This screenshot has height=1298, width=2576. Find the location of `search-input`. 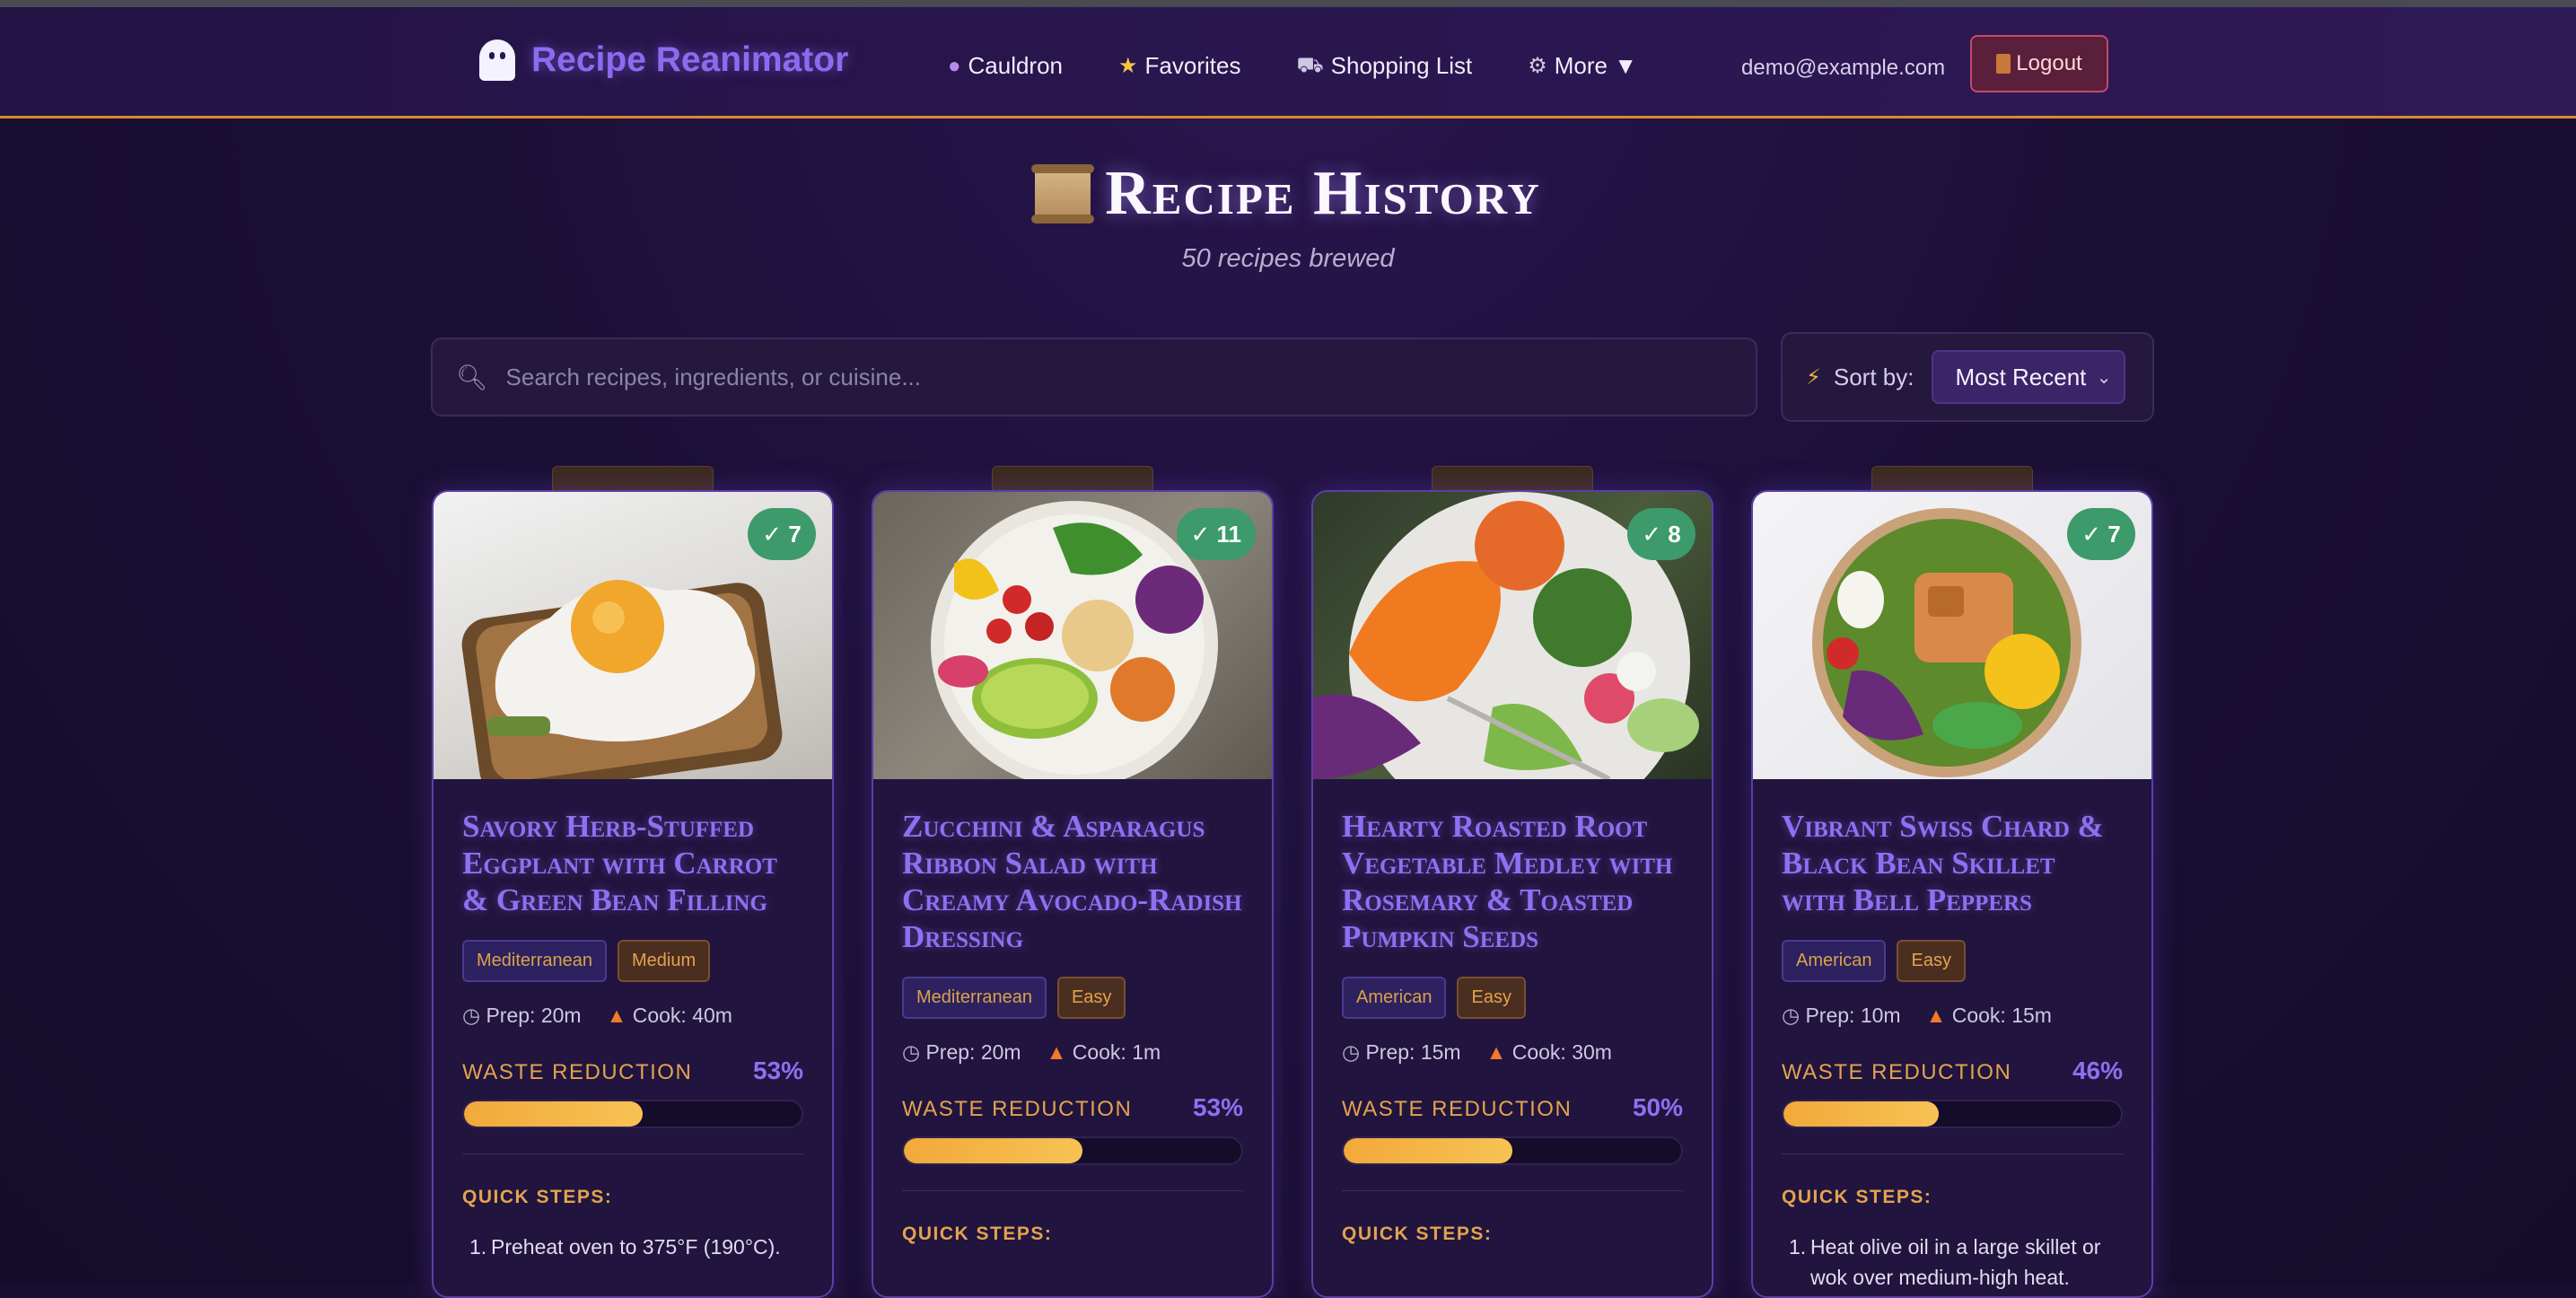

search-input is located at coordinates (1130, 377).